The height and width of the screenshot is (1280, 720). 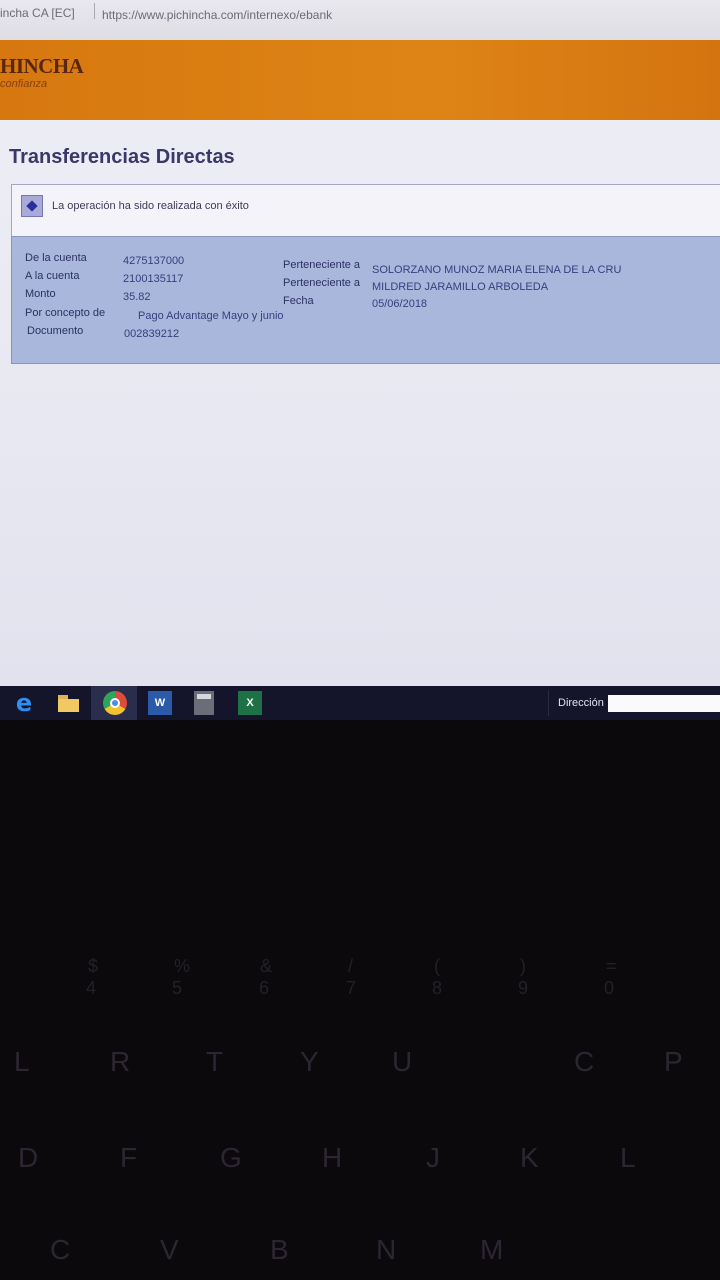 What do you see at coordinates (93, 966) in the screenshot?
I see `key-symbol: $` at bounding box center [93, 966].